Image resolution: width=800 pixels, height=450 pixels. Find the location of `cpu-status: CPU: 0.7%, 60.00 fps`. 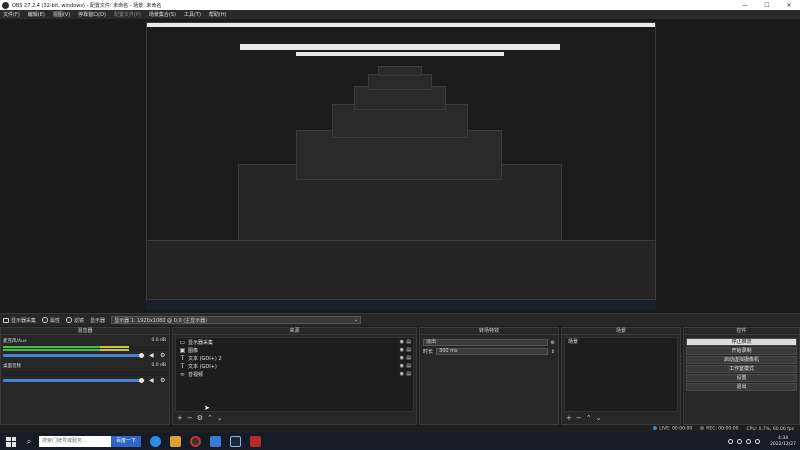

cpu-status: CPU: 0.7%, 60.00 fps is located at coordinates (770, 429).